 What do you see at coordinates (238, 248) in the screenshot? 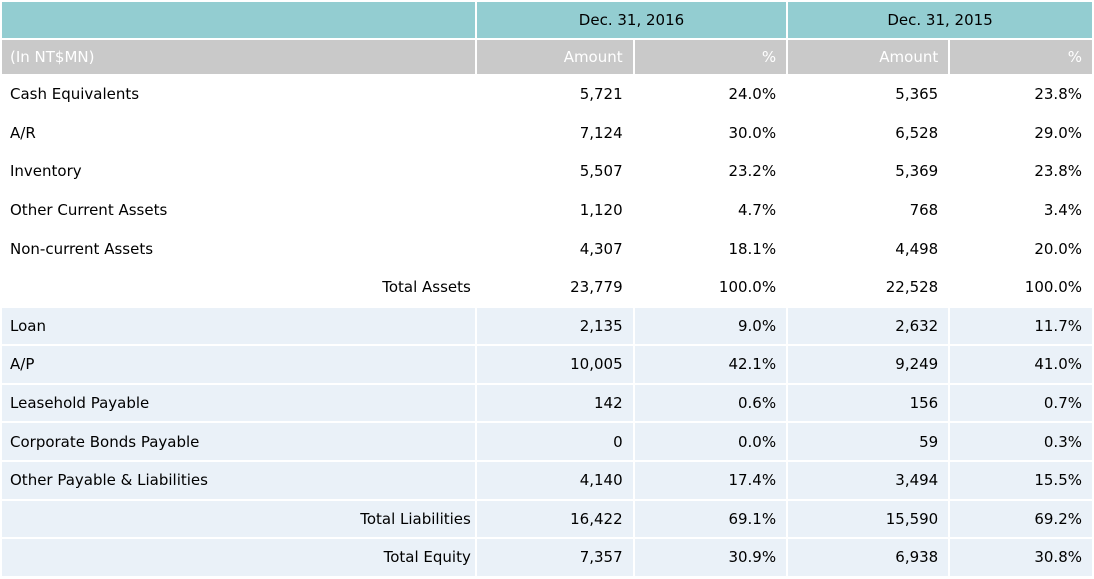
I see `row-label-cell: Non-current Assets` at bounding box center [238, 248].